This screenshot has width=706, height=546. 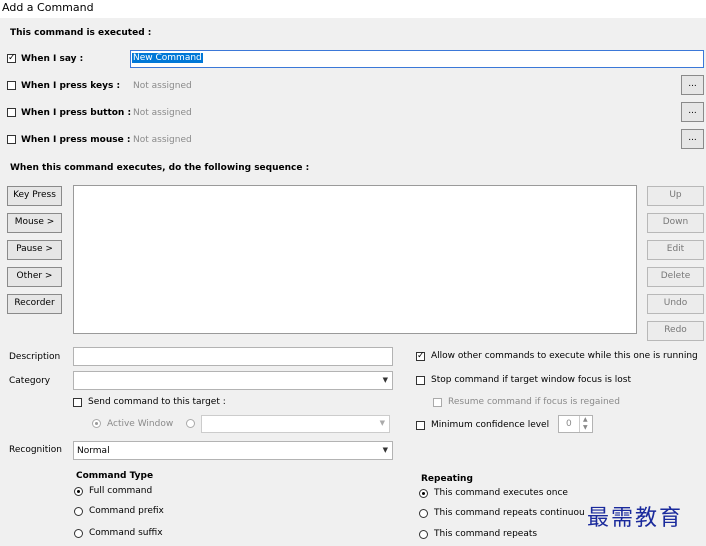 What do you see at coordinates (52, 59) in the screenshot?
I see `when-i-say-label: When I say :` at bounding box center [52, 59].